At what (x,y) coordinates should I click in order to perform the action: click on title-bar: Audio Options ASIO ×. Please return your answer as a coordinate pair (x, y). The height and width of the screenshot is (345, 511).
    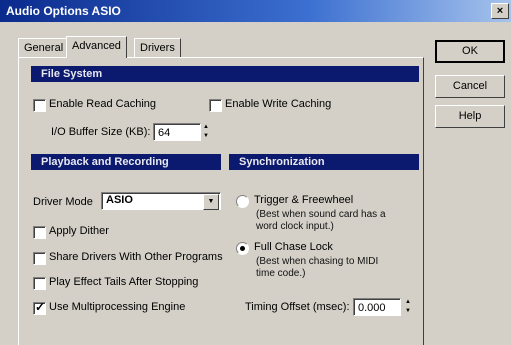
    Looking at the image, I should click on (255, 11).